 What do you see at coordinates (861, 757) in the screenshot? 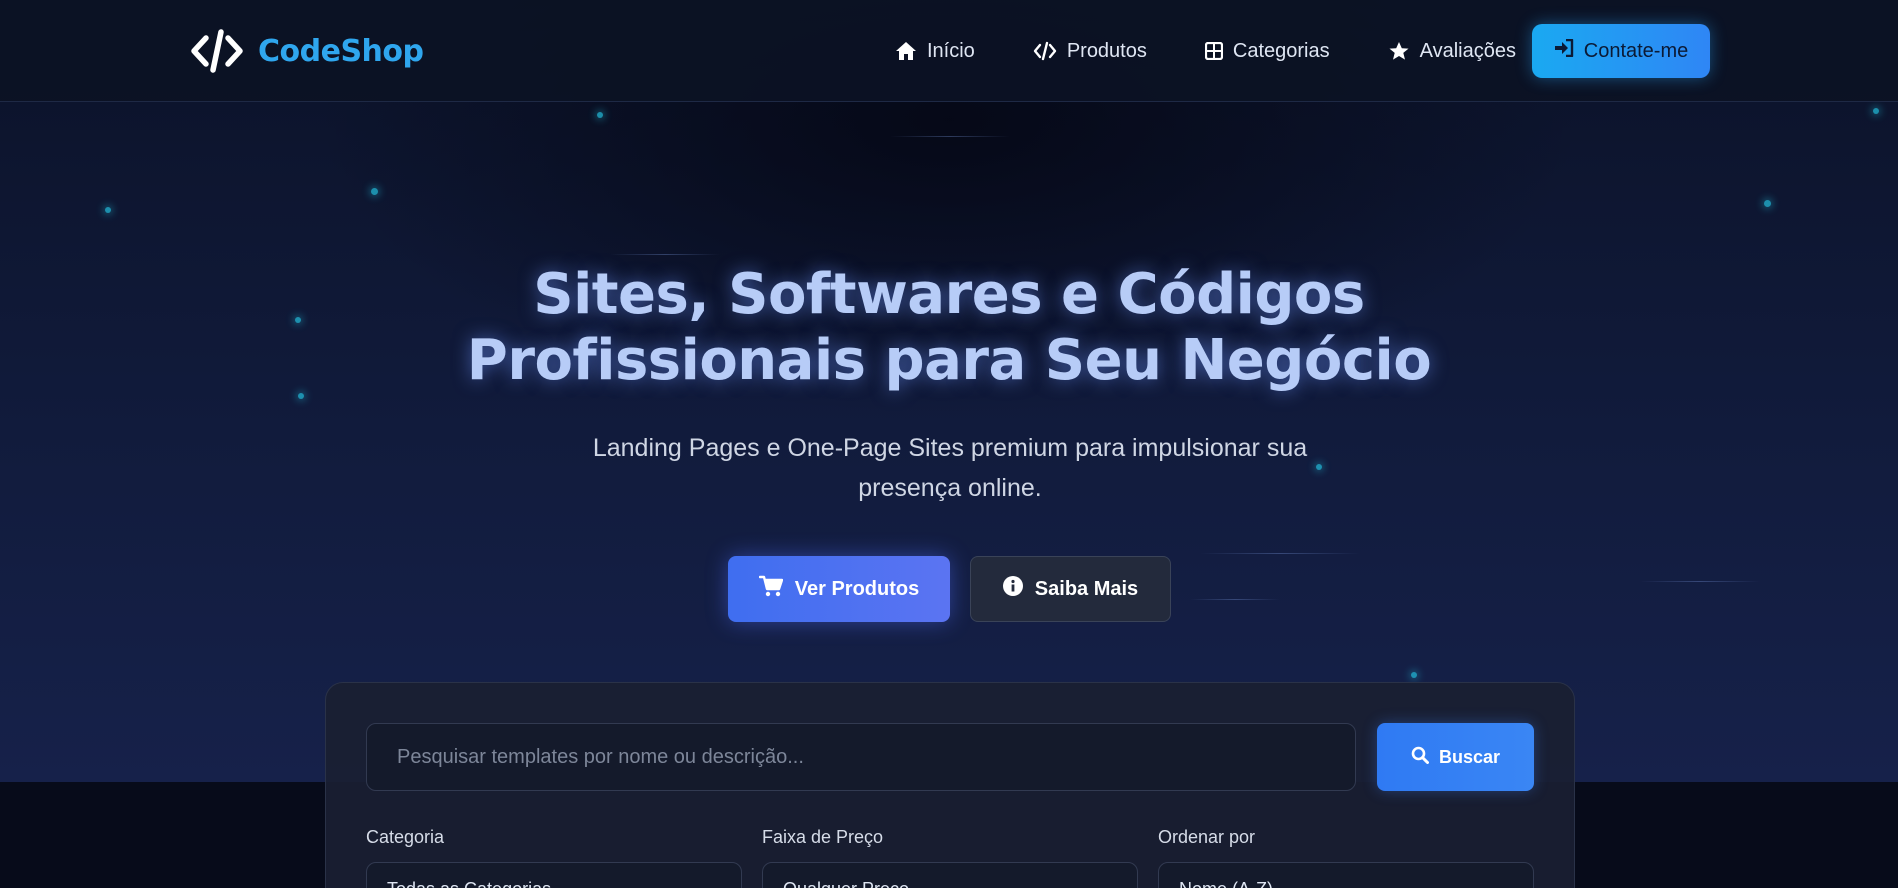
I see `search-input` at bounding box center [861, 757].